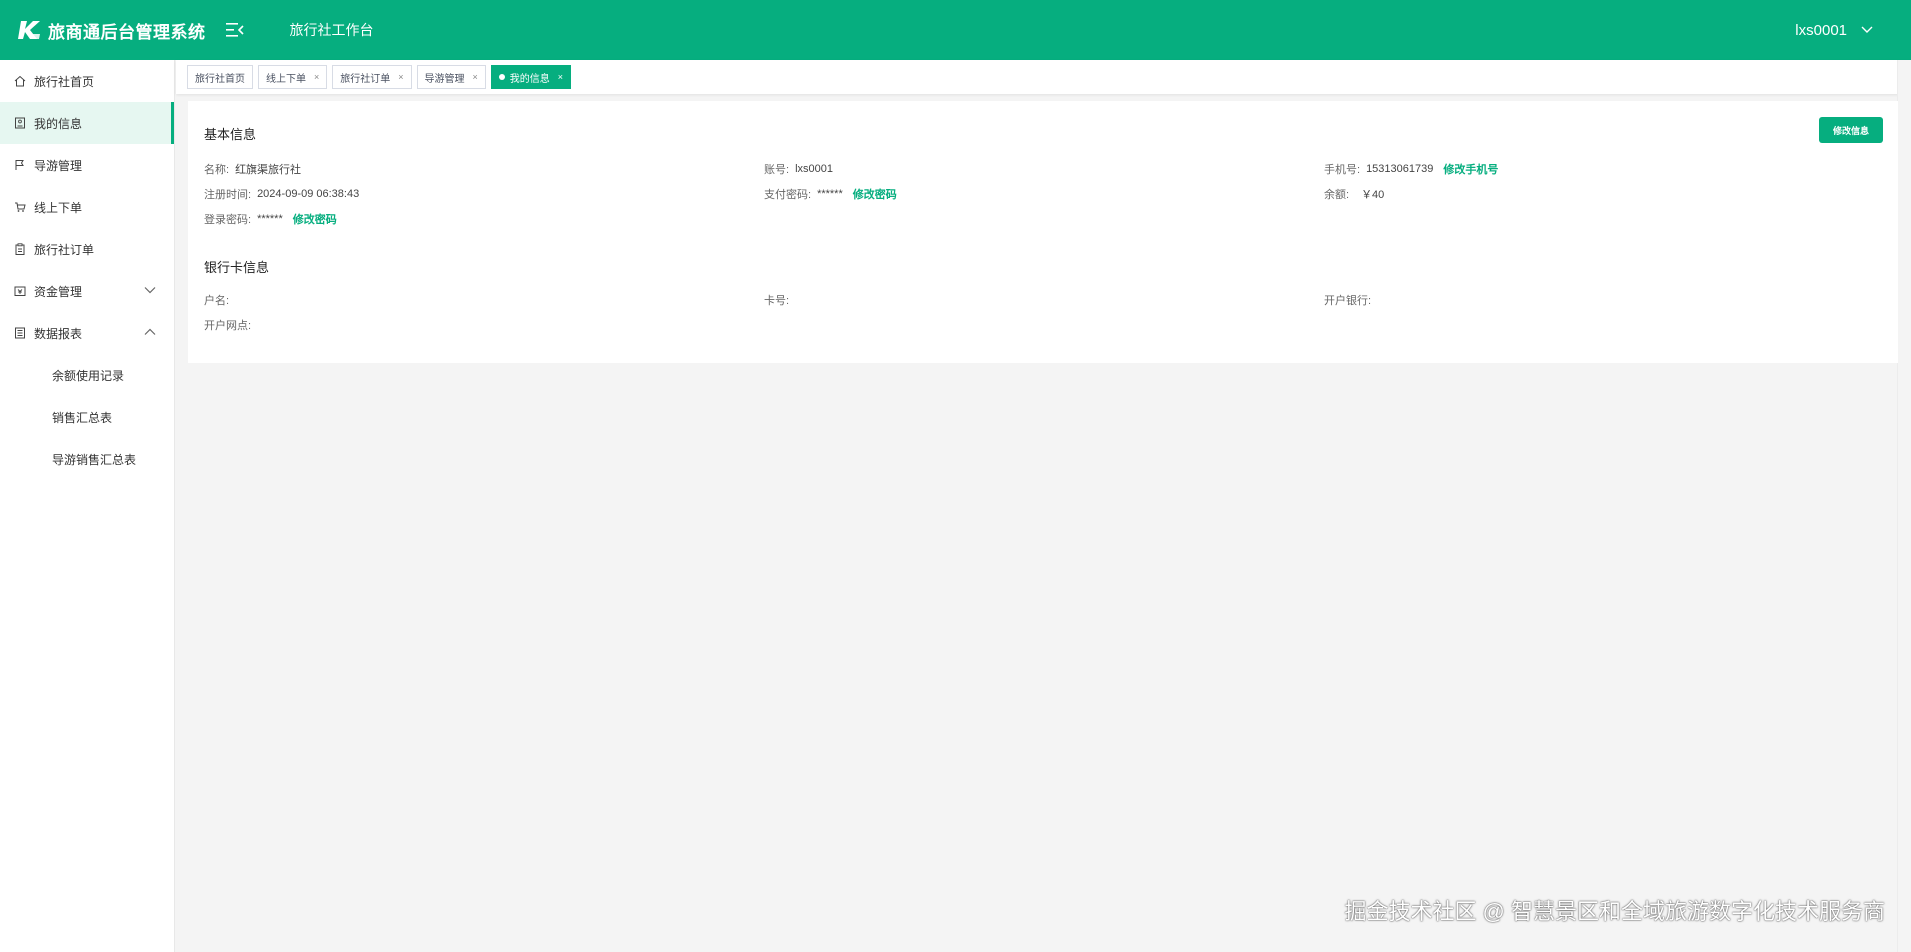 The width and height of the screenshot is (1911, 952). I want to click on pay-password-value: ******, so click(830, 194).